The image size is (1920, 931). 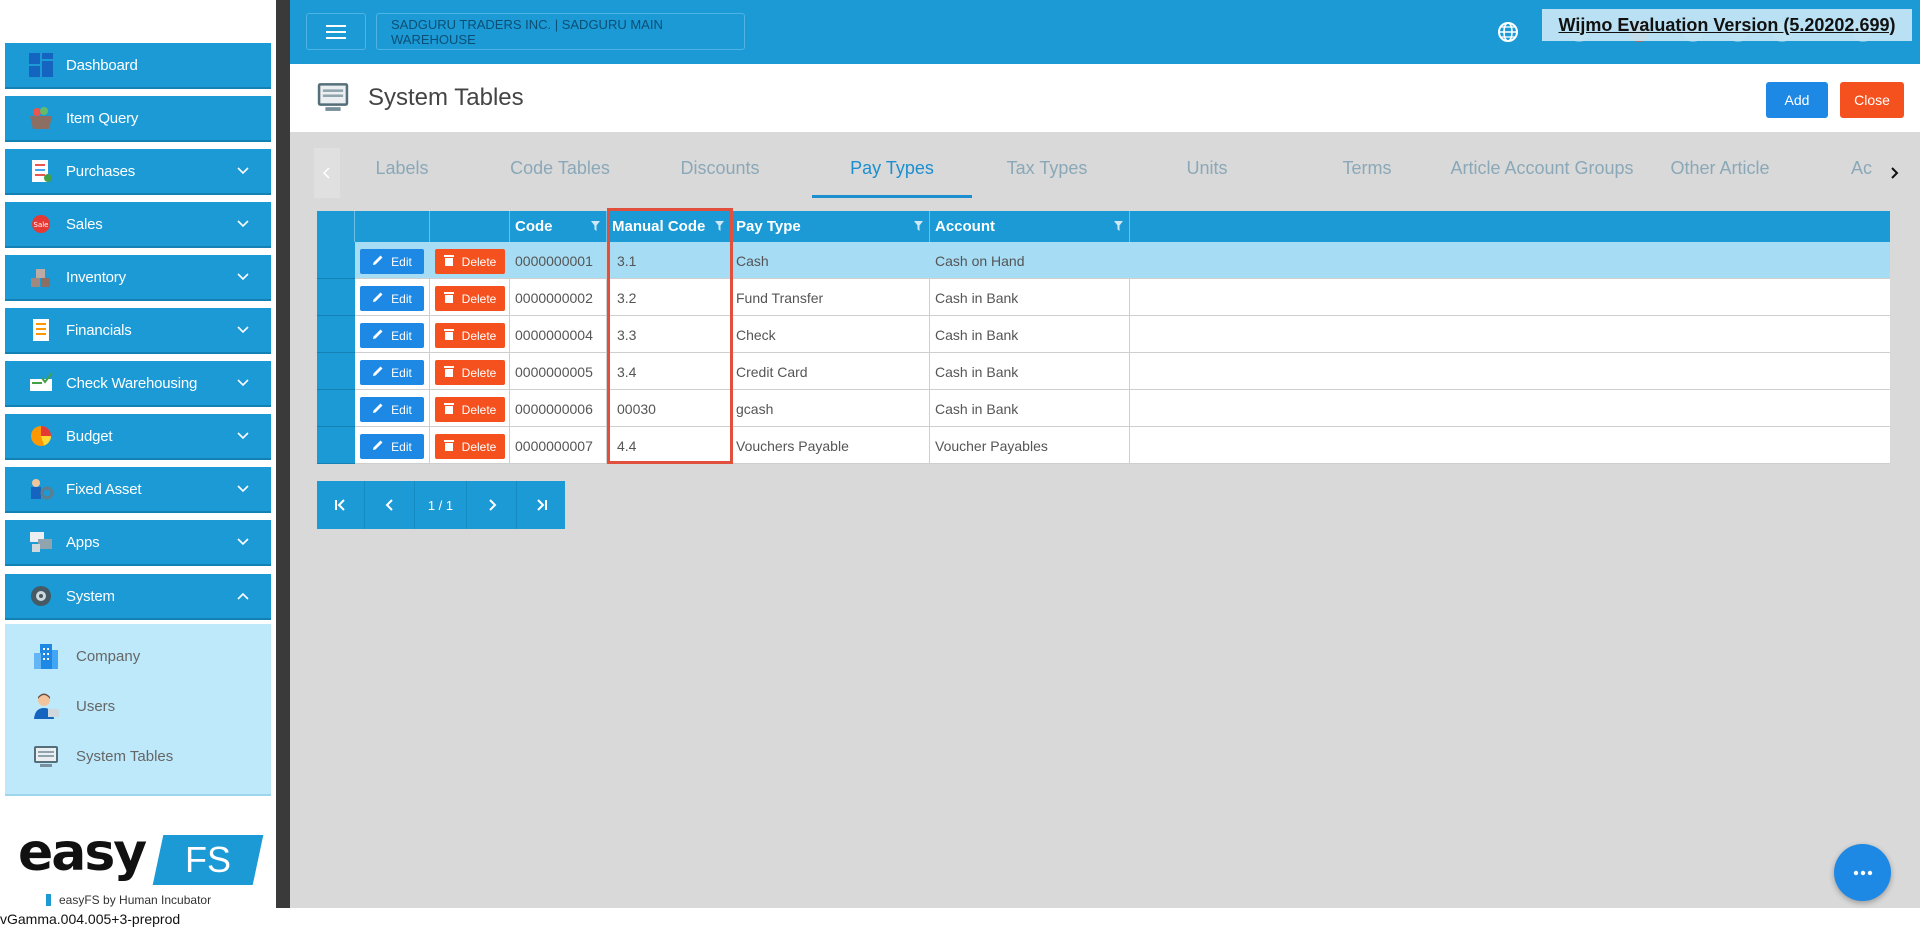 What do you see at coordinates (138, 331) in the screenshot?
I see `sidebar-item-financials: Financials` at bounding box center [138, 331].